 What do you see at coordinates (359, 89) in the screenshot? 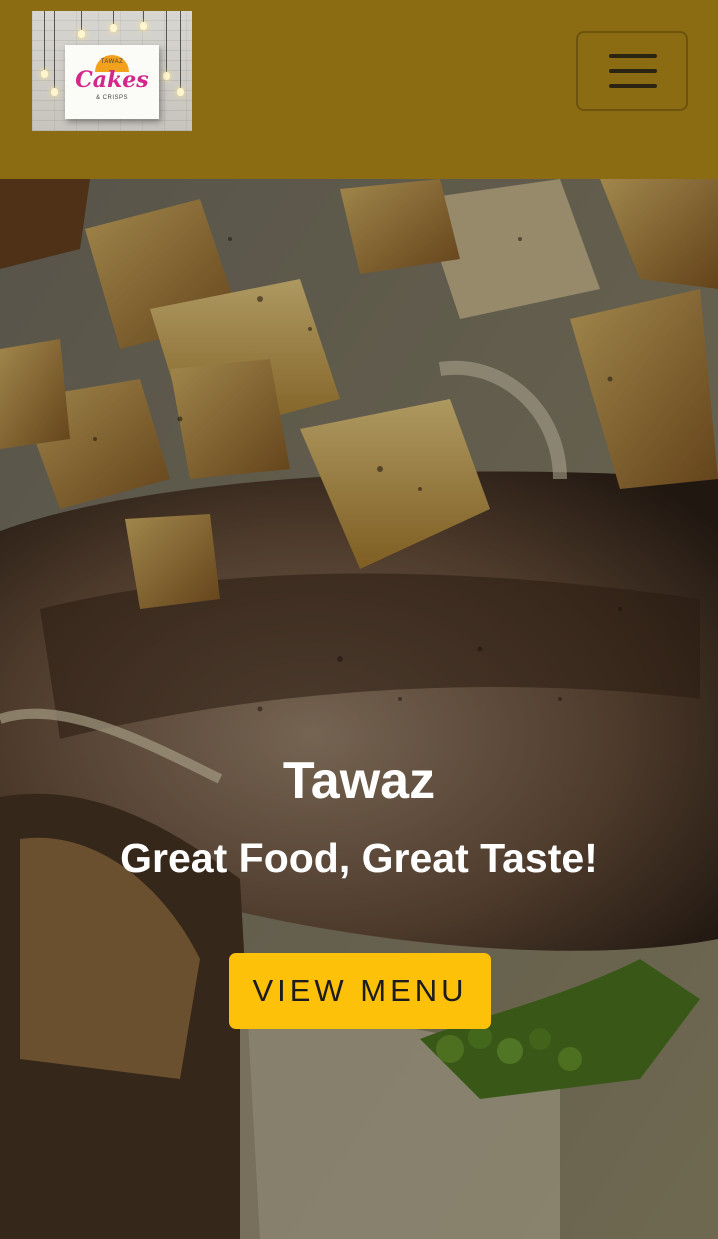
I see `navbar: TAWAZ Cakes & CRISPS` at bounding box center [359, 89].